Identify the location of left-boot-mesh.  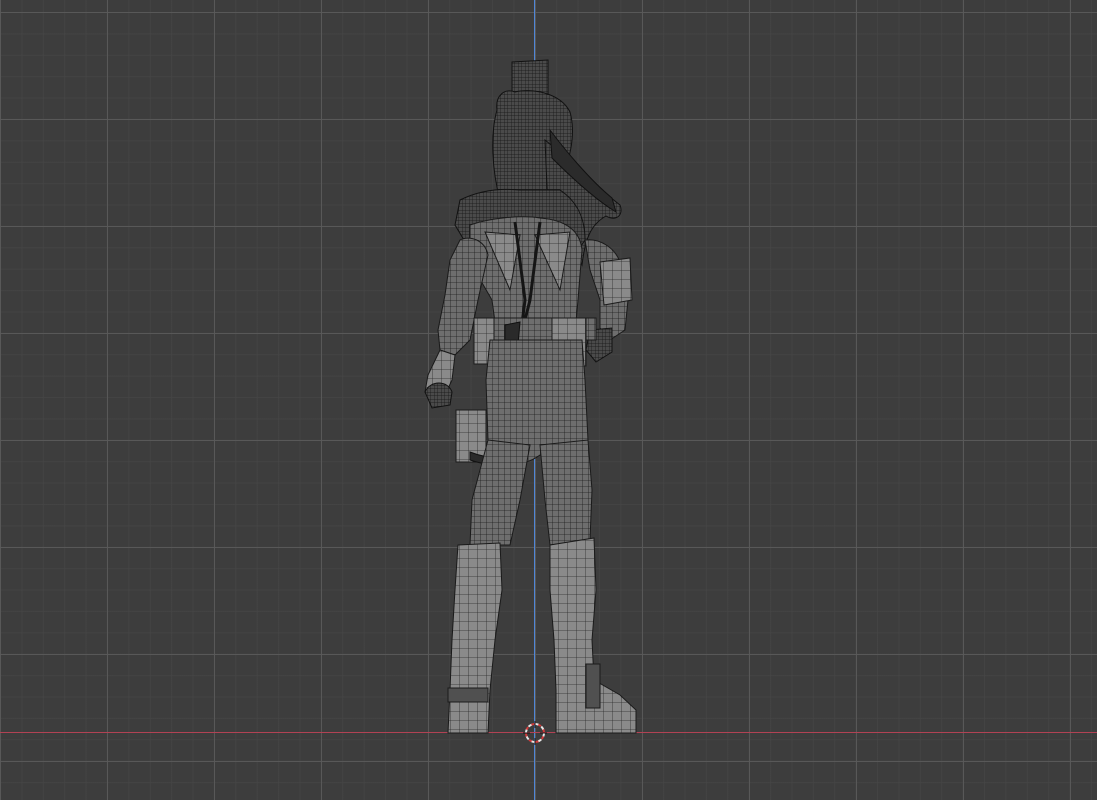
(475, 638).